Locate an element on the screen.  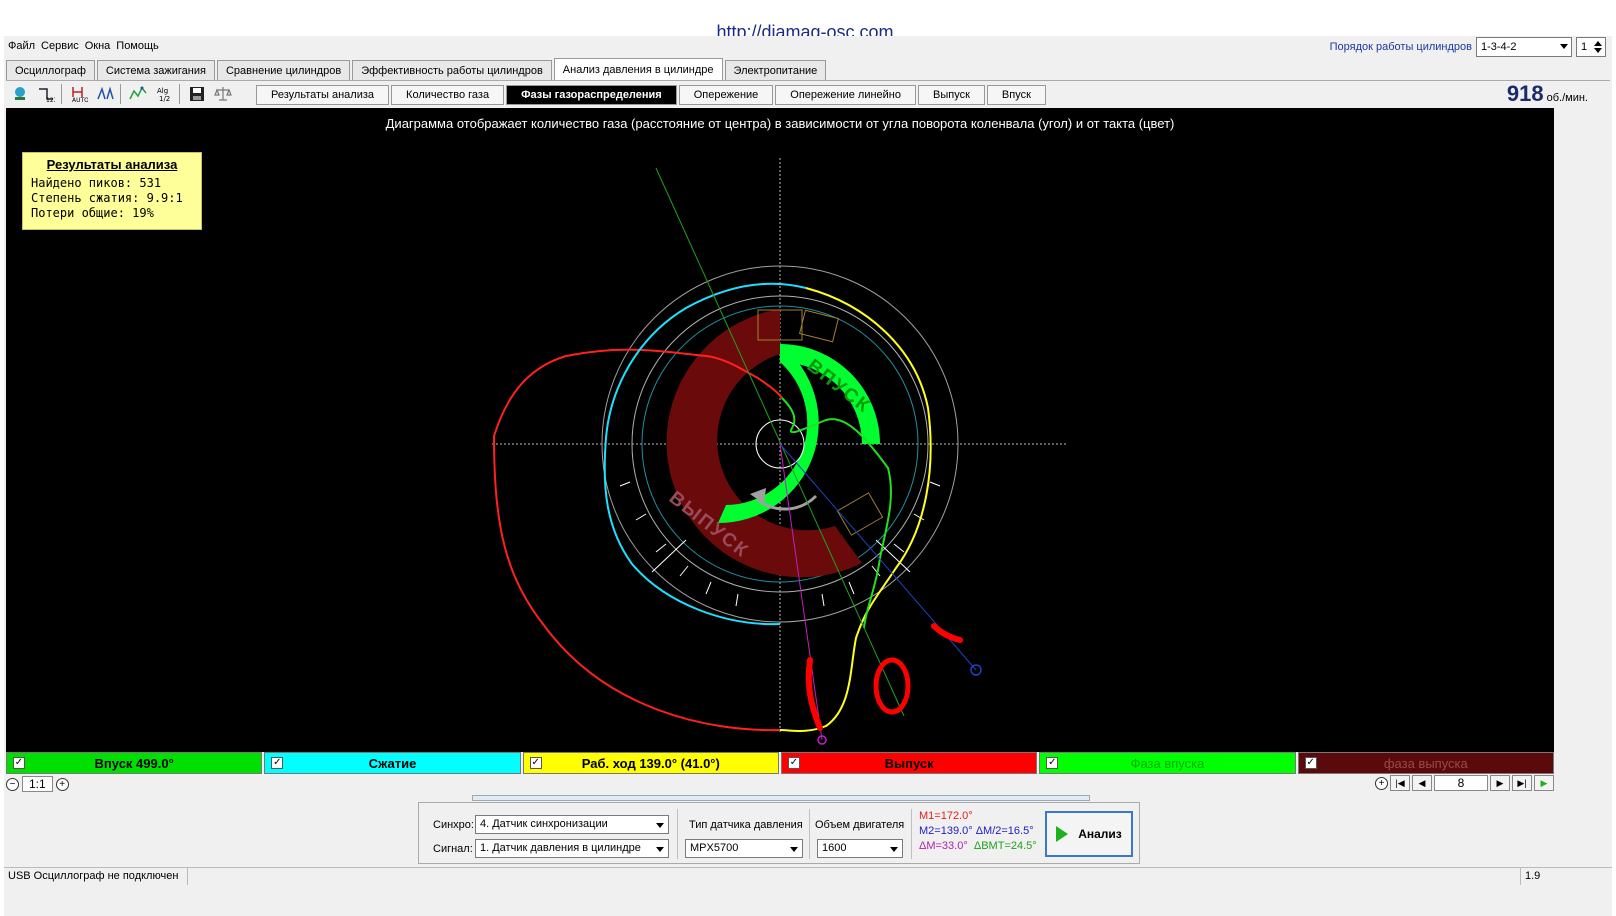
legend-intake-phase: ✓ Фаза впуска is located at coordinates (1167, 763).